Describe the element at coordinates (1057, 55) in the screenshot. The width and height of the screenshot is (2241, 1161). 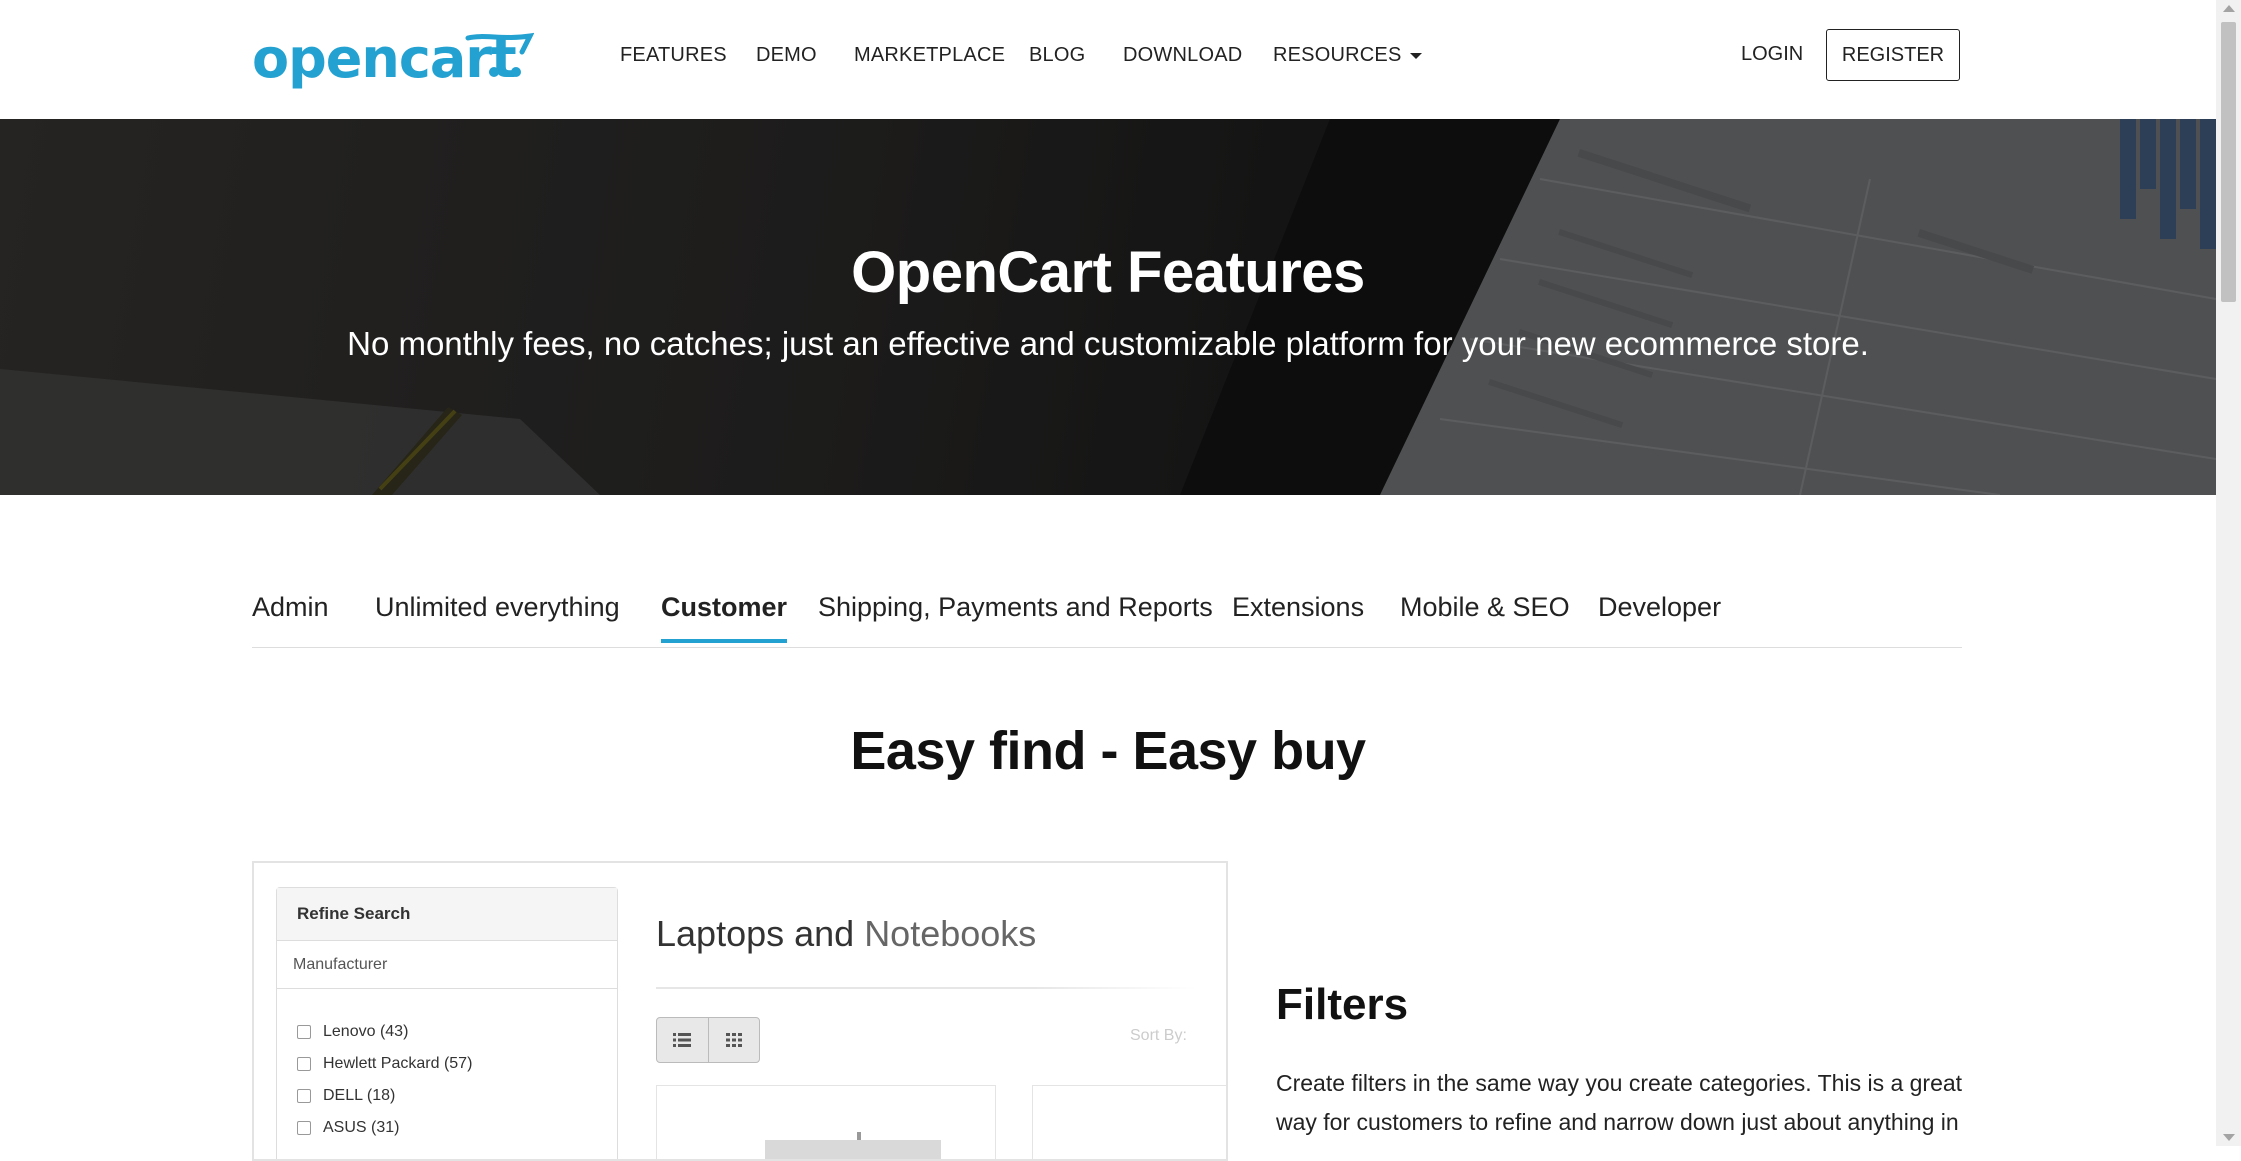
I see `nav-blog: BLOG` at that location.